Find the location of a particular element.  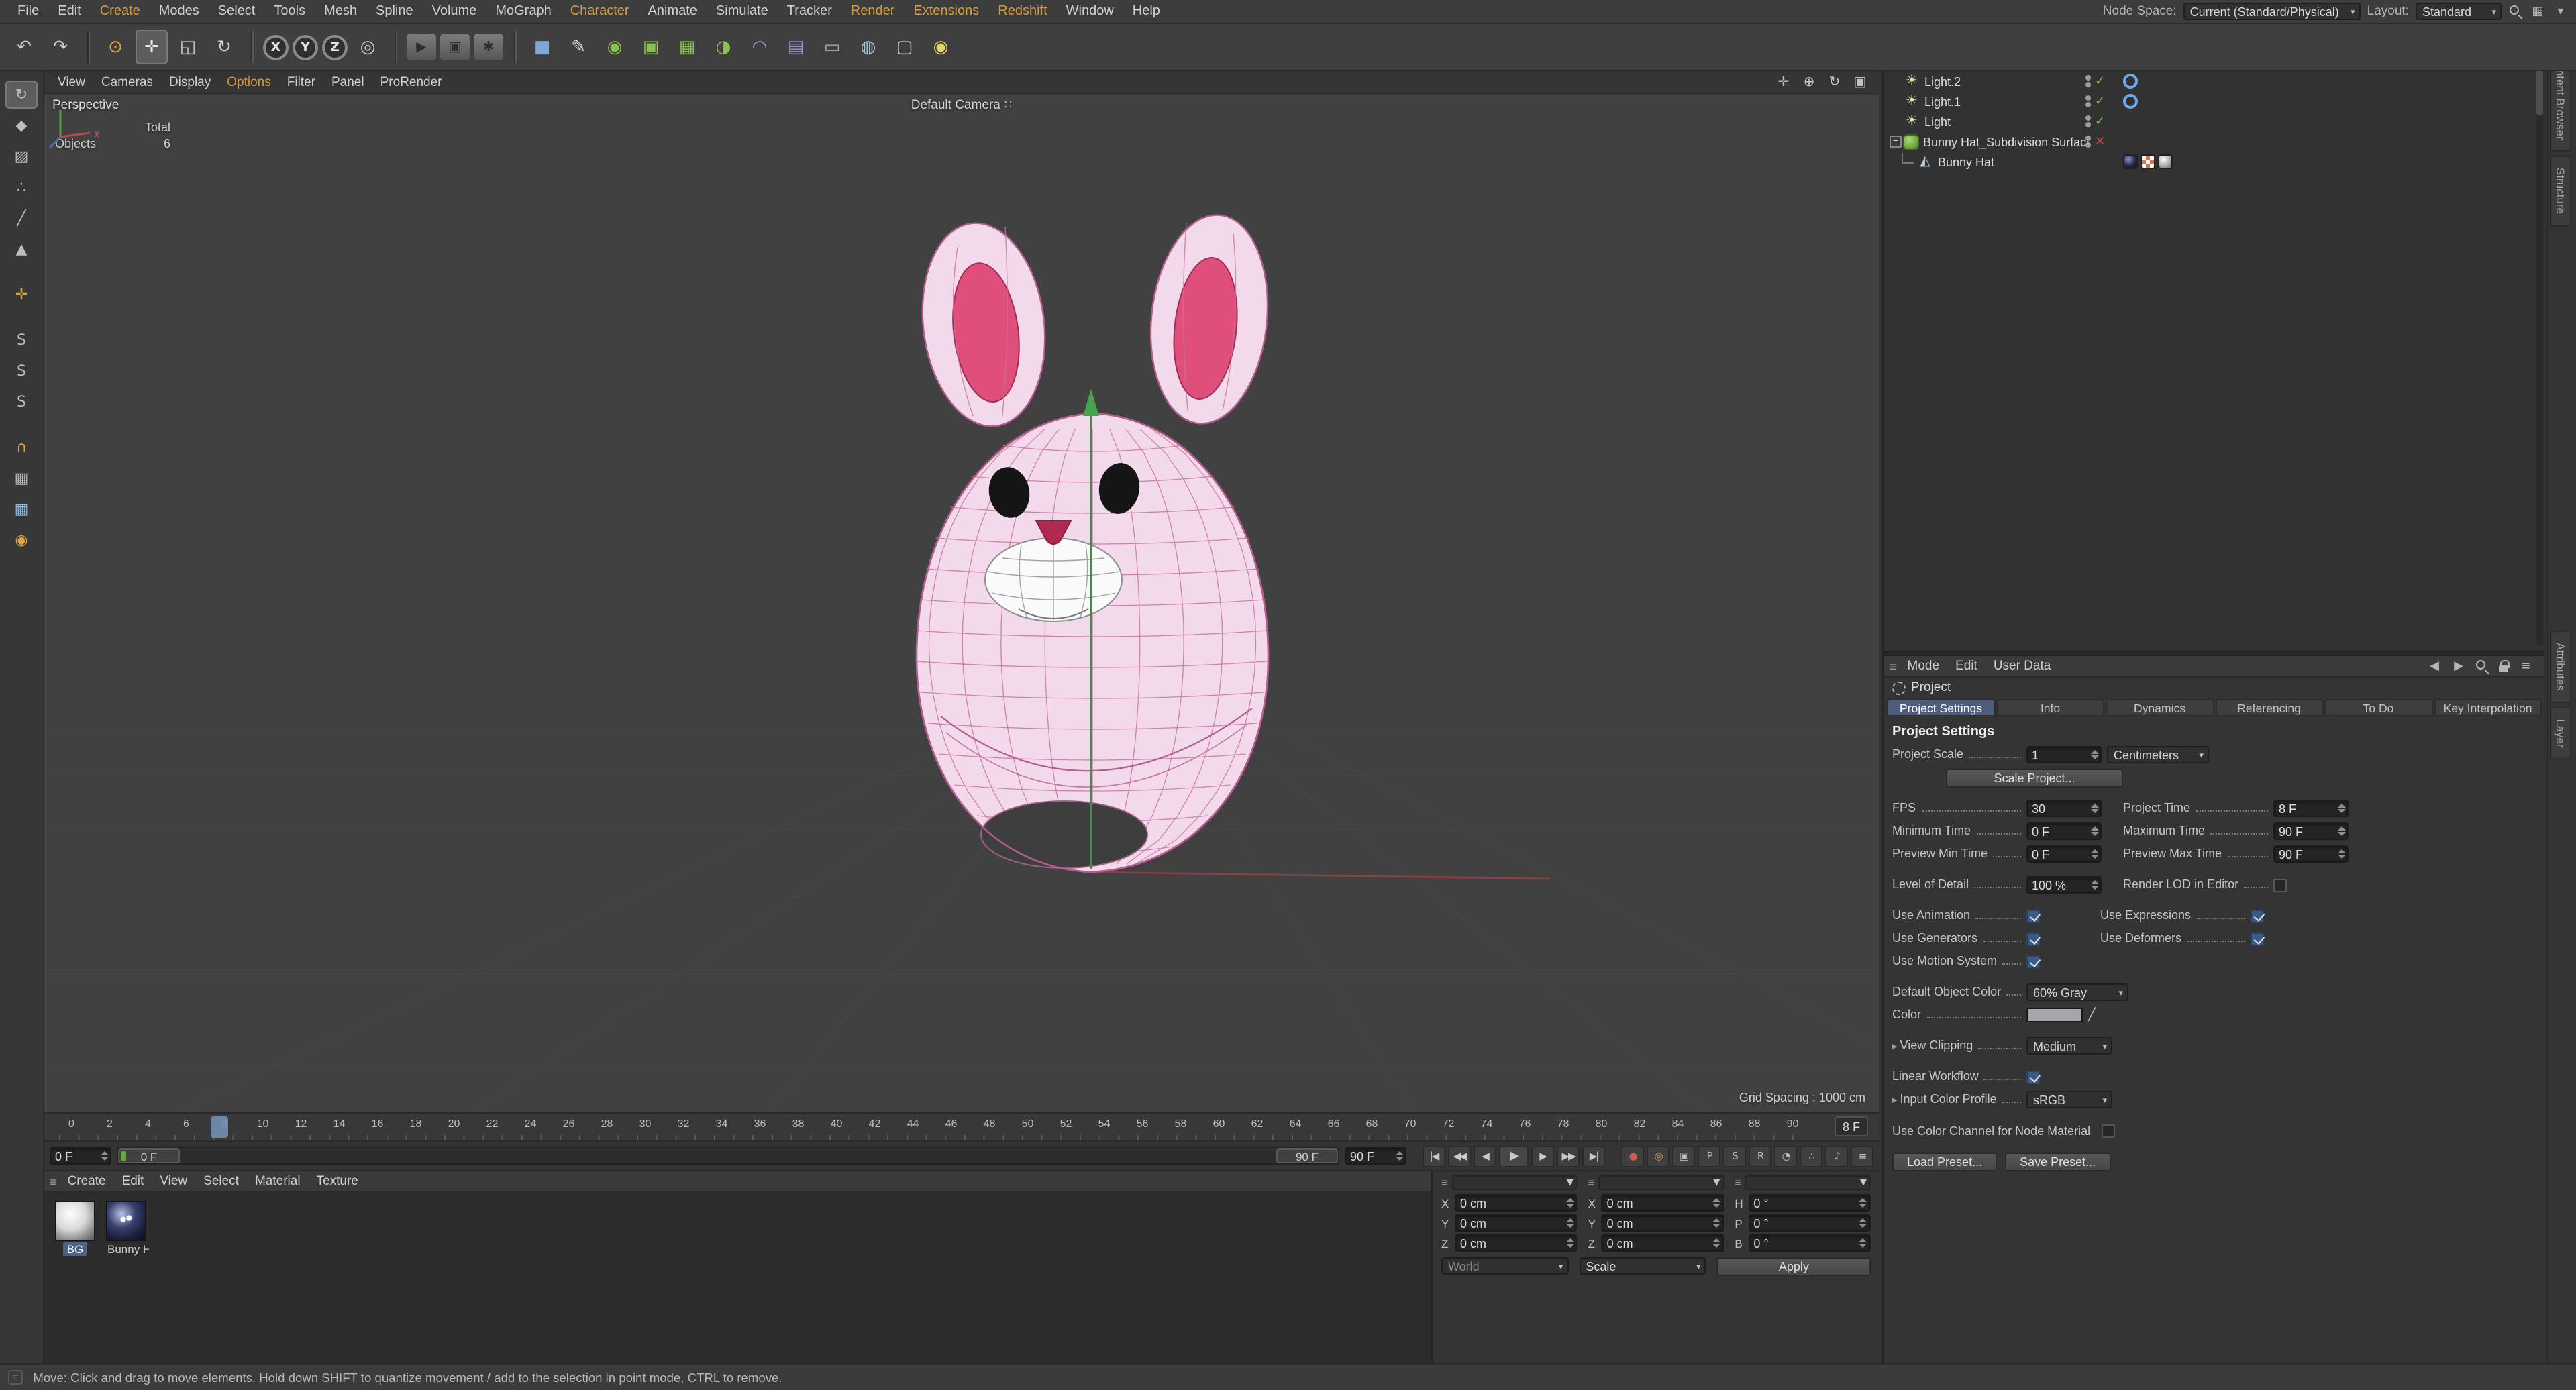

menu-item: Tracker is located at coordinates (809, 11).